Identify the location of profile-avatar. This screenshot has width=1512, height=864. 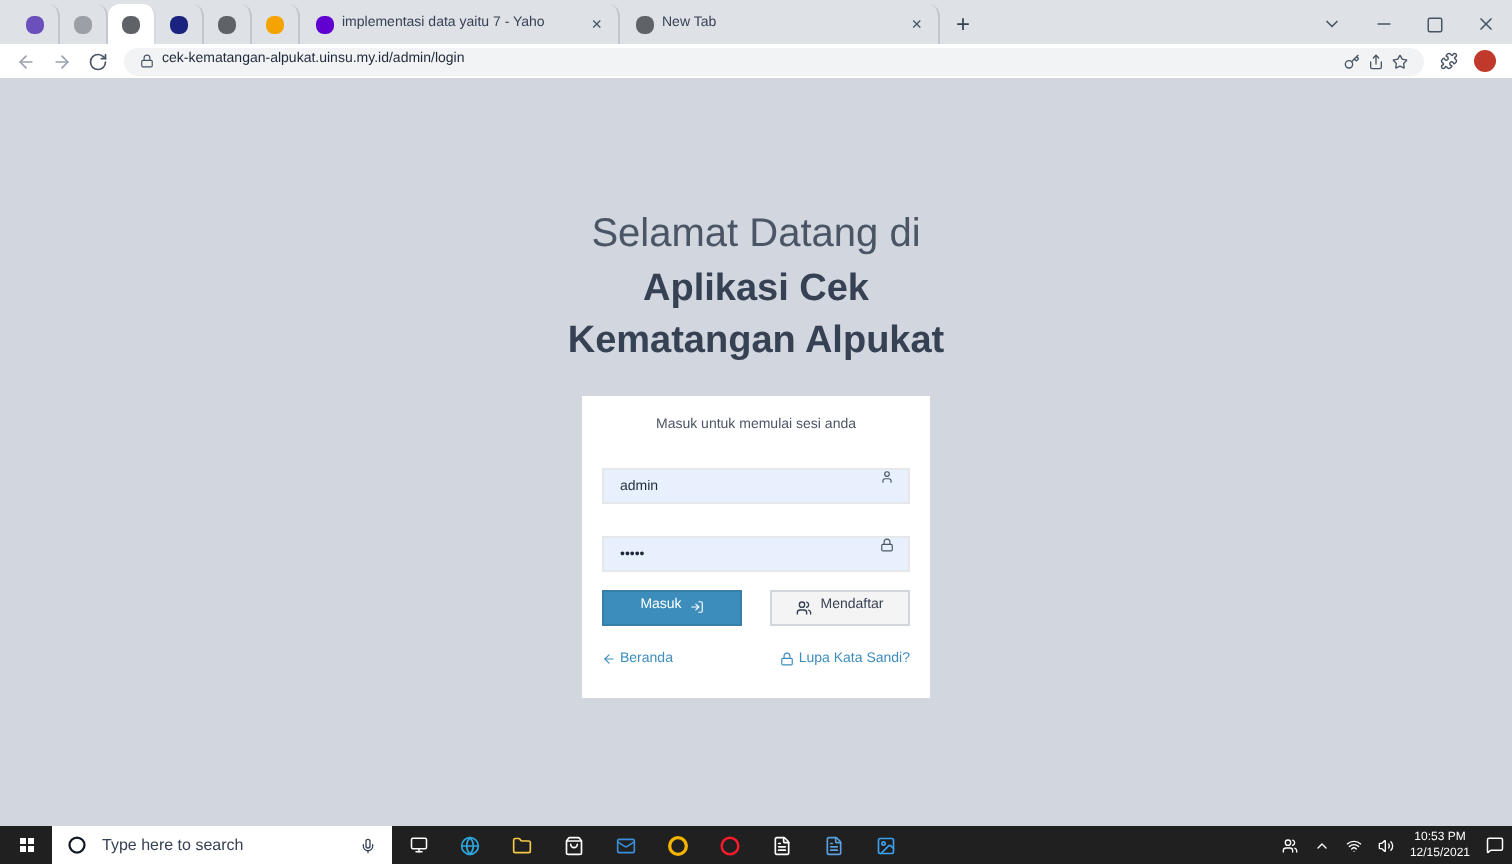
(1485, 61).